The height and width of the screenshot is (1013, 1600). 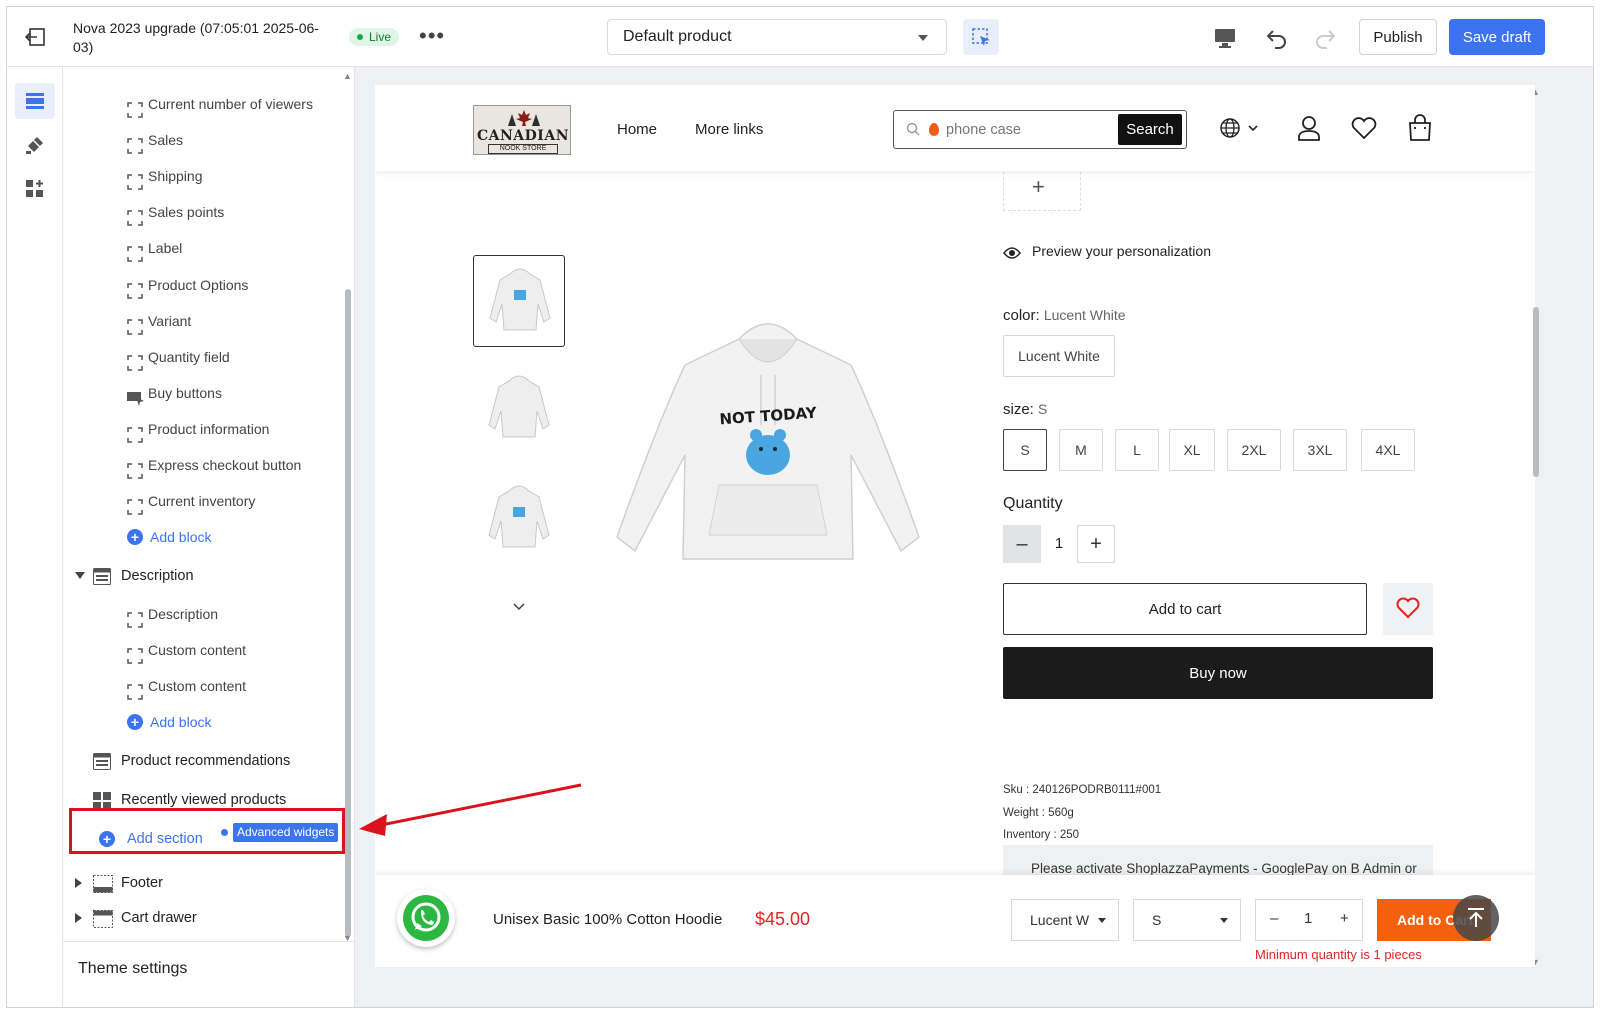 What do you see at coordinates (208, 285) in the screenshot?
I see `block-item: Product Options` at bounding box center [208, 285].